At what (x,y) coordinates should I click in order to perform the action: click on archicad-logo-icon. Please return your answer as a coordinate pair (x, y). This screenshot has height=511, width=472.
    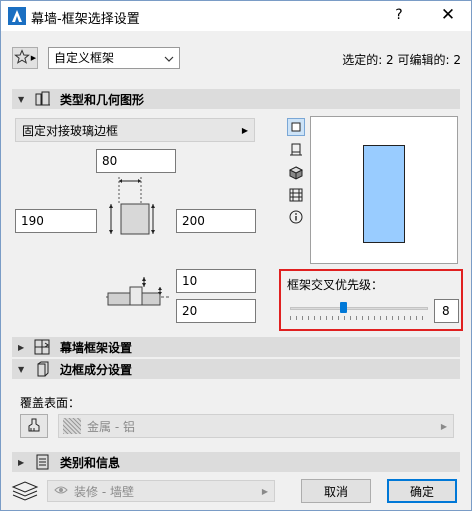
    Looking at the image, I should click on (17, 16).